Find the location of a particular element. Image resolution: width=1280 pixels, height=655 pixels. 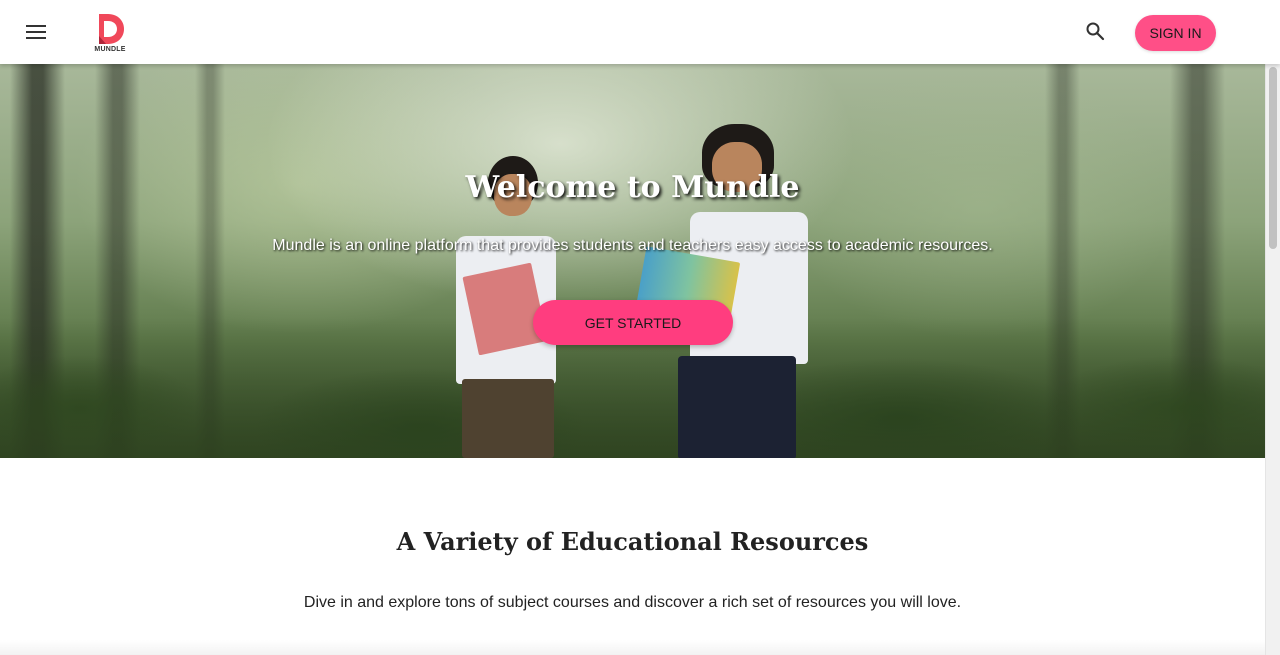

page-scrollbar is located at coordinates (1272, 359).